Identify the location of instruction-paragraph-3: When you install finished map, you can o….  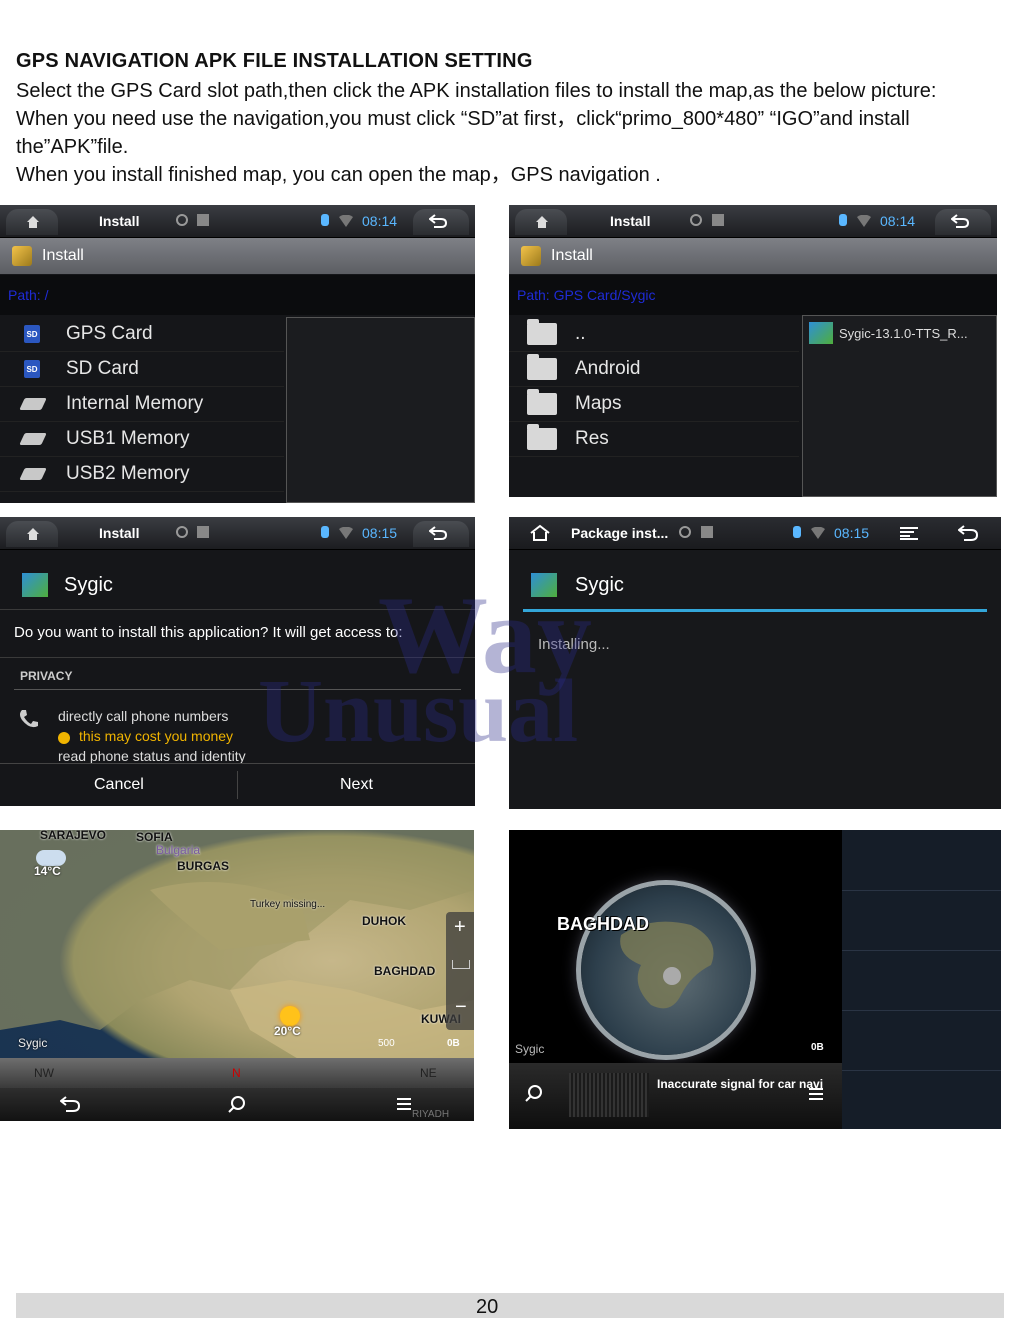
(338, 175).